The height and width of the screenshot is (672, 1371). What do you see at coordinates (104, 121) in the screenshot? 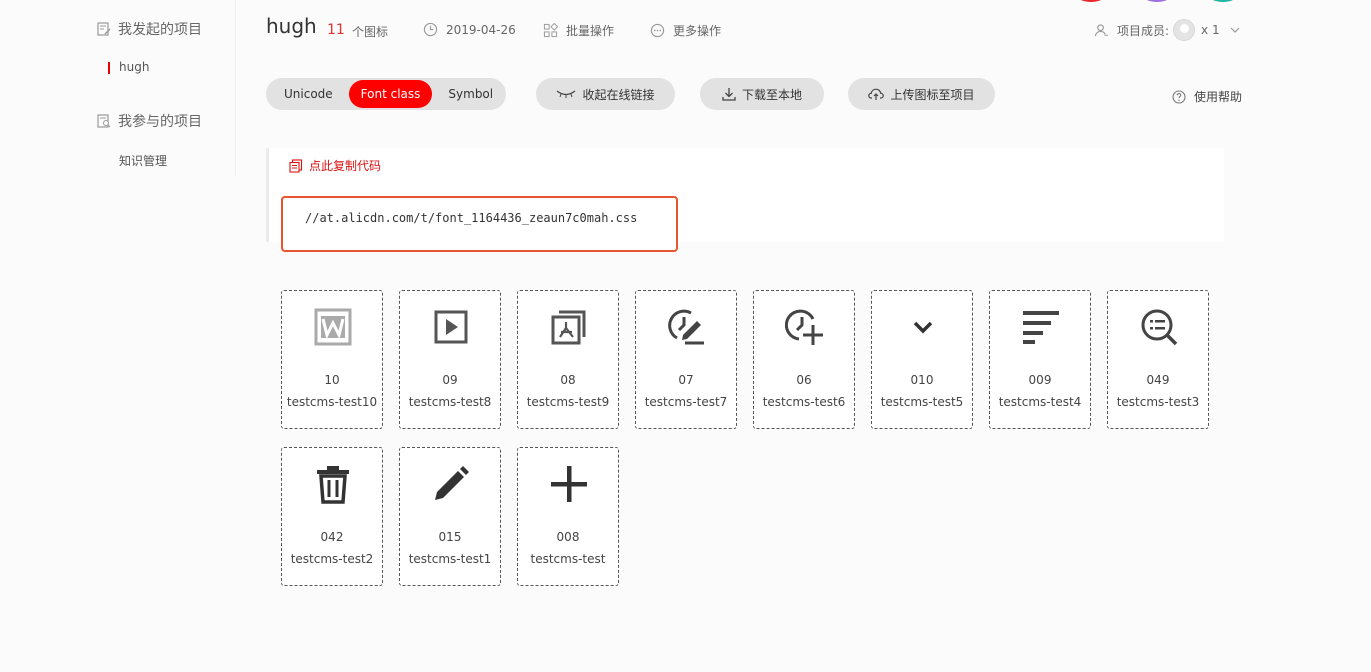
I see `project-search-icon` at bounding box center [104, 121].